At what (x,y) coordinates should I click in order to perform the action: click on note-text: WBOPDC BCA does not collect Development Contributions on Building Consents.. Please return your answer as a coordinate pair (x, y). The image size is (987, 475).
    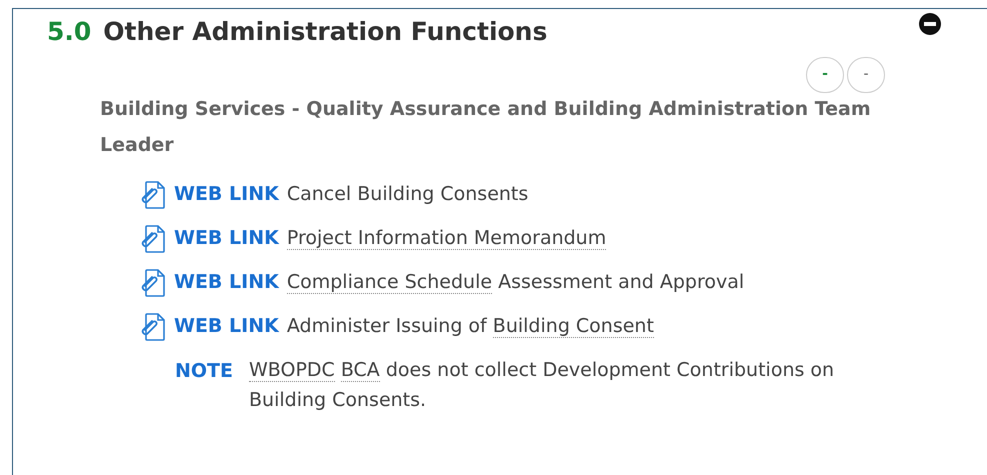
    Looking at the image, I should click on (542, 385).